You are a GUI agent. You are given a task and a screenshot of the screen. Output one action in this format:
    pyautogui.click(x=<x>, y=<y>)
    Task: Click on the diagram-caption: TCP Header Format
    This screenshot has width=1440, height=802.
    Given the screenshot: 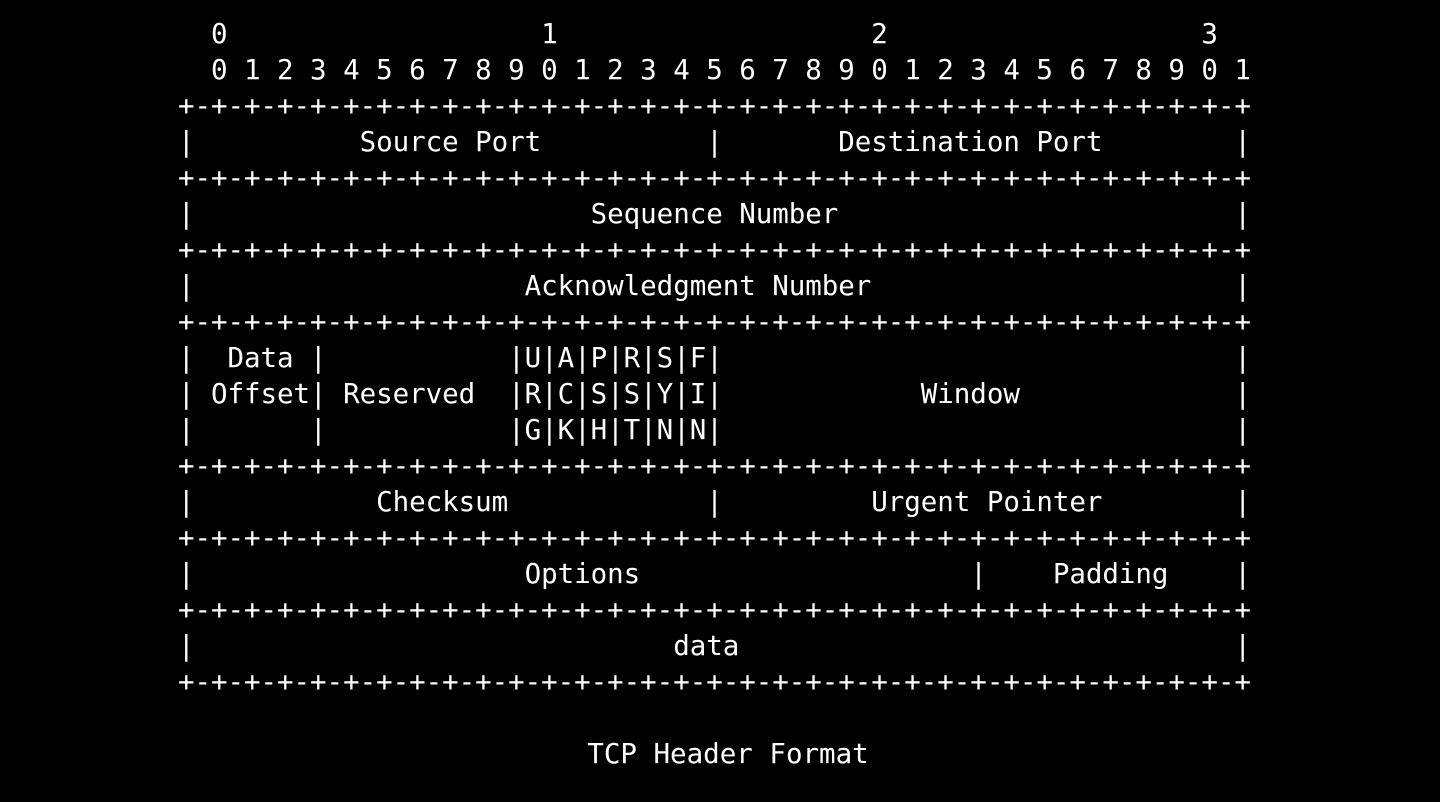 What is the action you would take?
    pyautogui.click(x=728, y=754)
    